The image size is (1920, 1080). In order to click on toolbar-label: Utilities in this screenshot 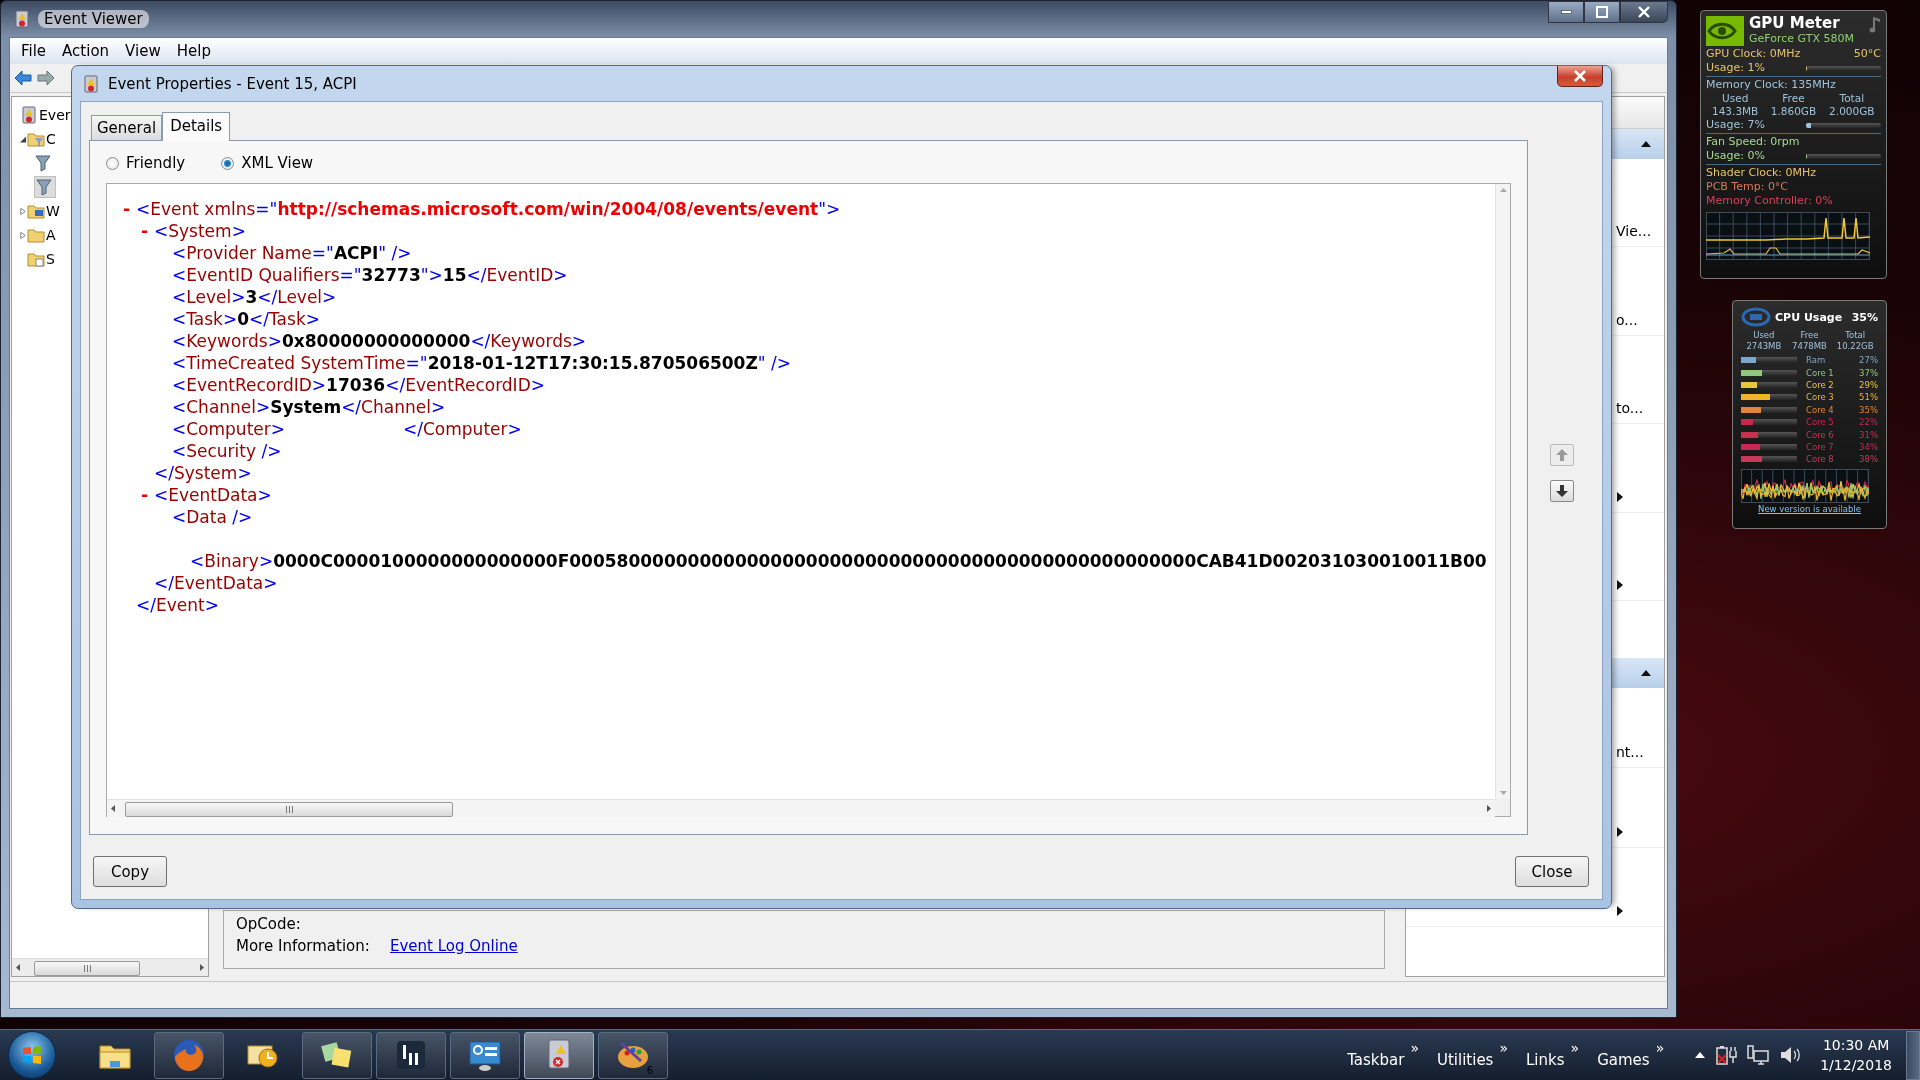, I will do `click(1465, 1055)`.